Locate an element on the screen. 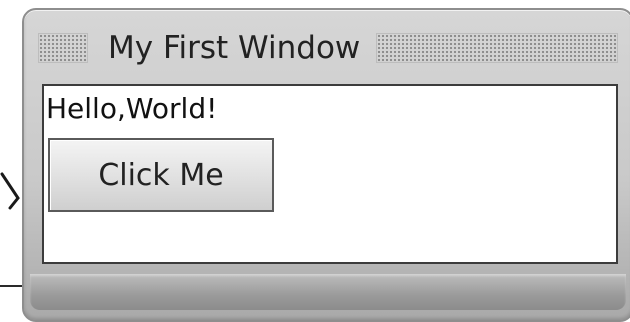 The width and height of the screenshot is (630, 322). click-me-button: Click Me is located at coordinates (161, 175).